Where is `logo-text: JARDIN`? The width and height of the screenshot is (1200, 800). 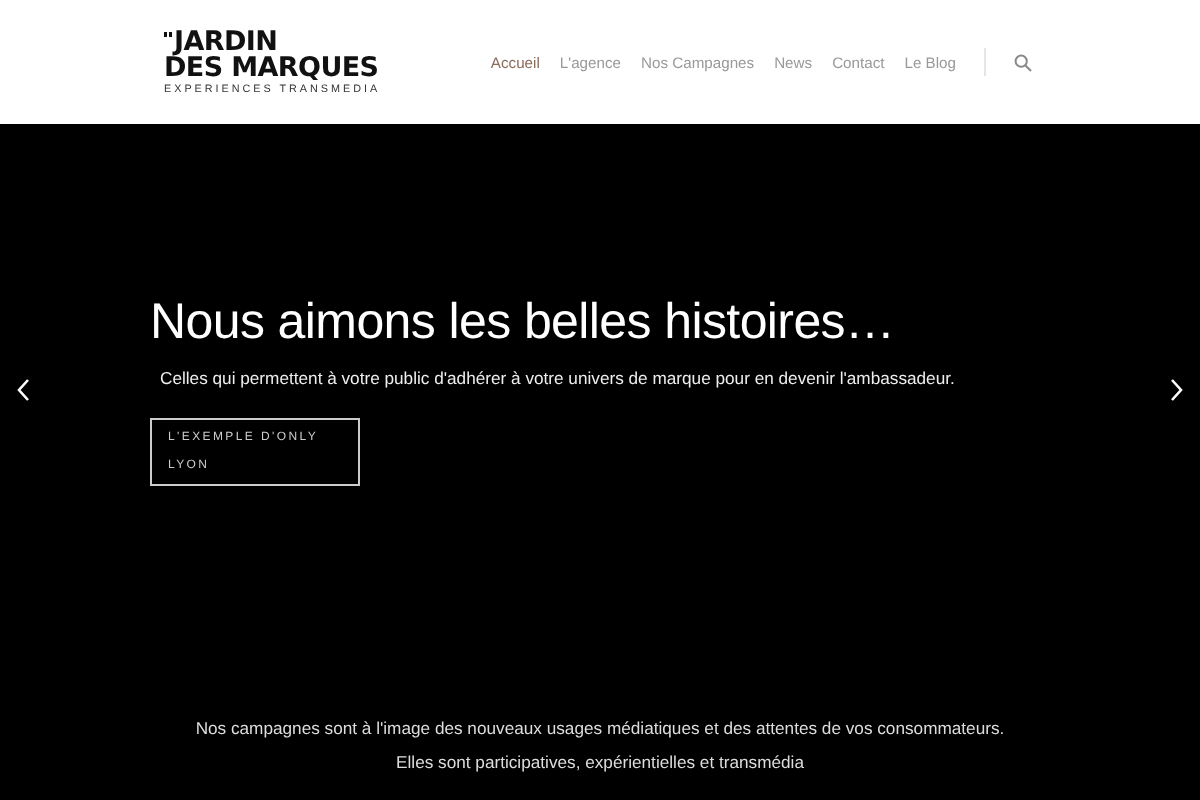 logo-text: JARDIN is located at coordinates (226, 43).